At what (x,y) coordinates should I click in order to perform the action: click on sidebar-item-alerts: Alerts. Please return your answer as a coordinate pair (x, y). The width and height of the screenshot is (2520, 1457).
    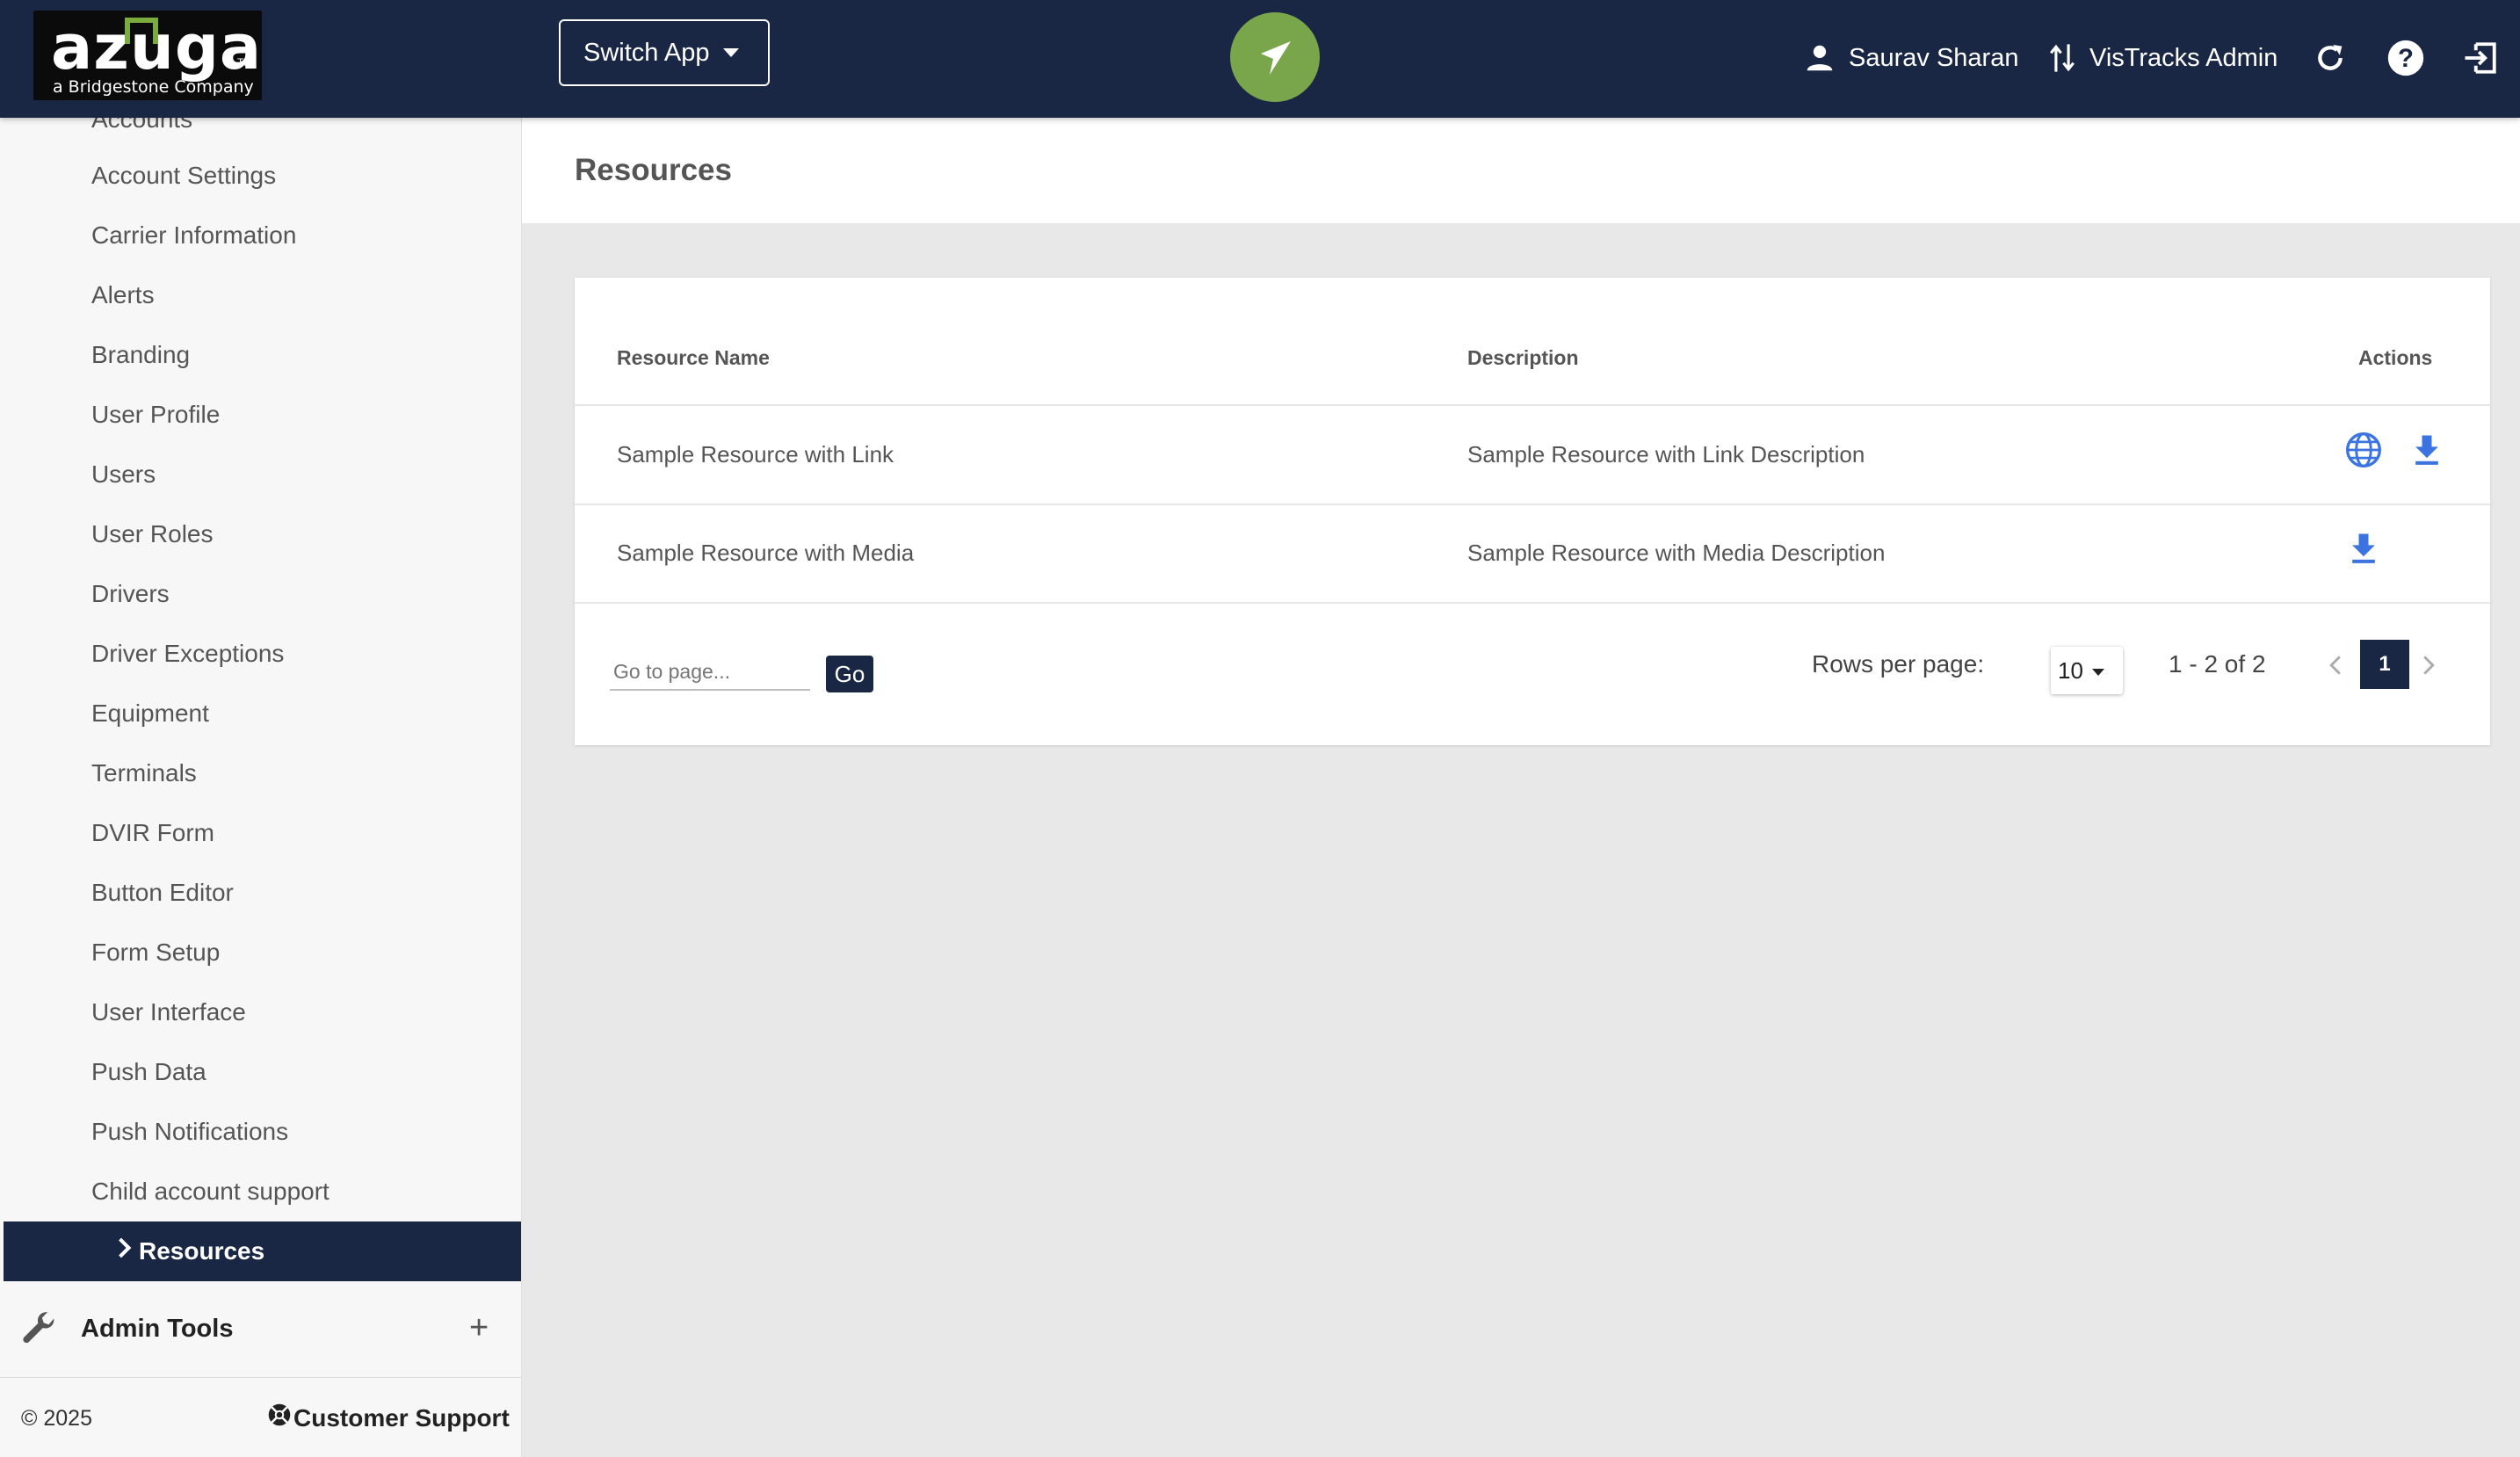
    Looking at the image, I should click on (123, 295).